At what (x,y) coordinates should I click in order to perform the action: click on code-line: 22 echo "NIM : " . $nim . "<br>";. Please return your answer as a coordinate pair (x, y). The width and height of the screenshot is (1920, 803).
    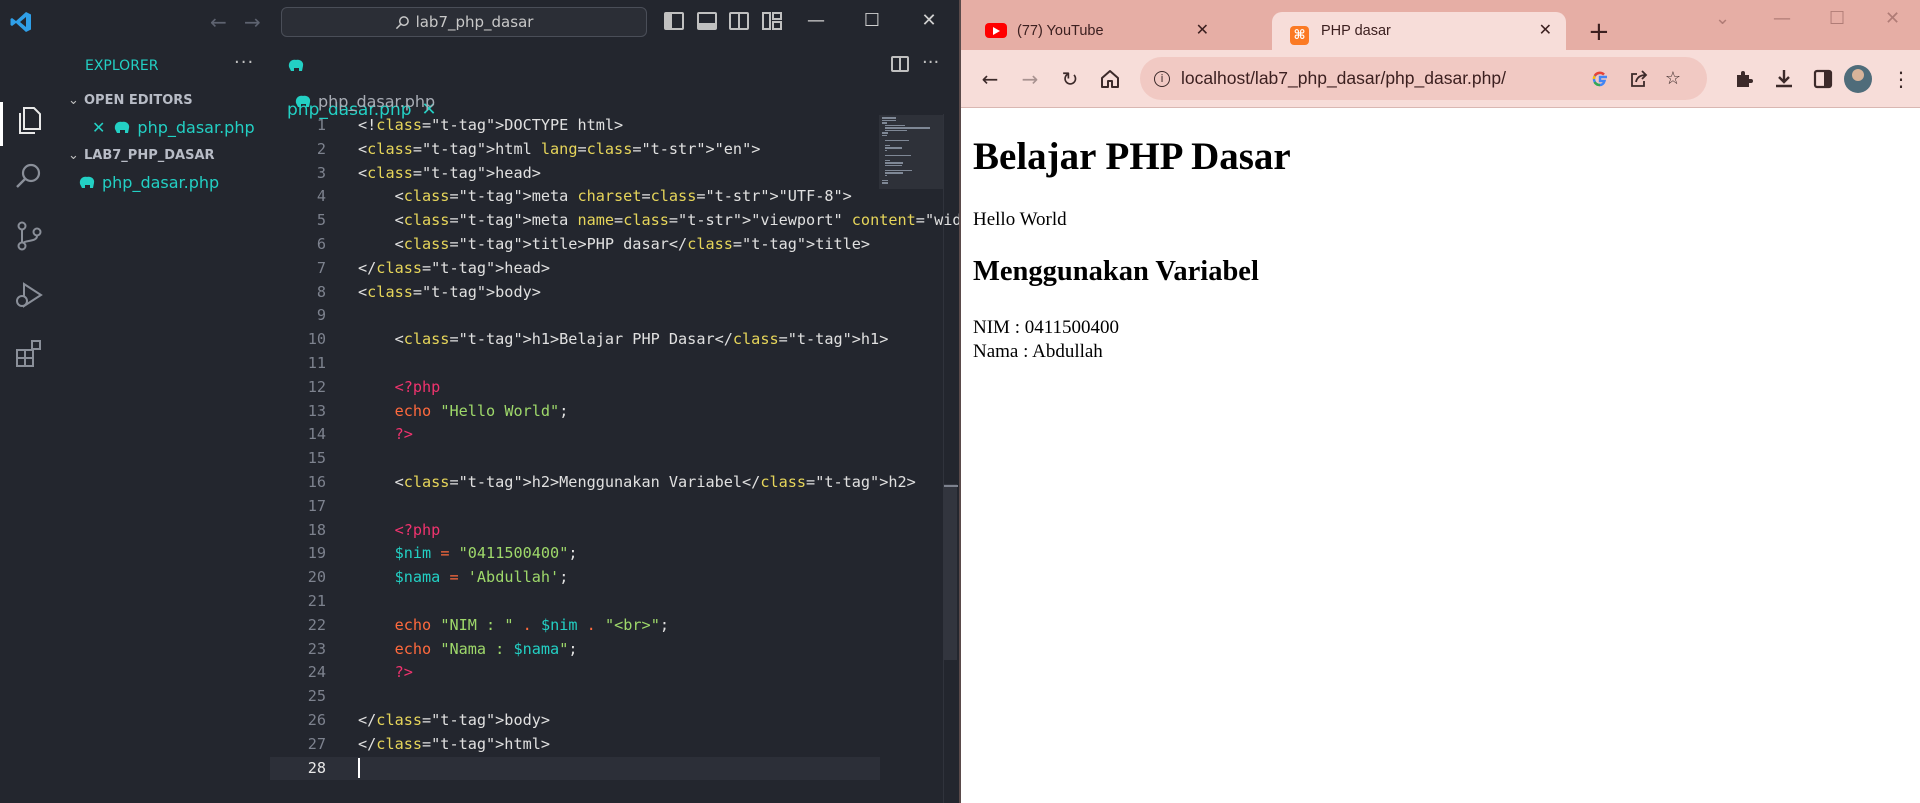
    Looking at the image, I should click on (575, 626).